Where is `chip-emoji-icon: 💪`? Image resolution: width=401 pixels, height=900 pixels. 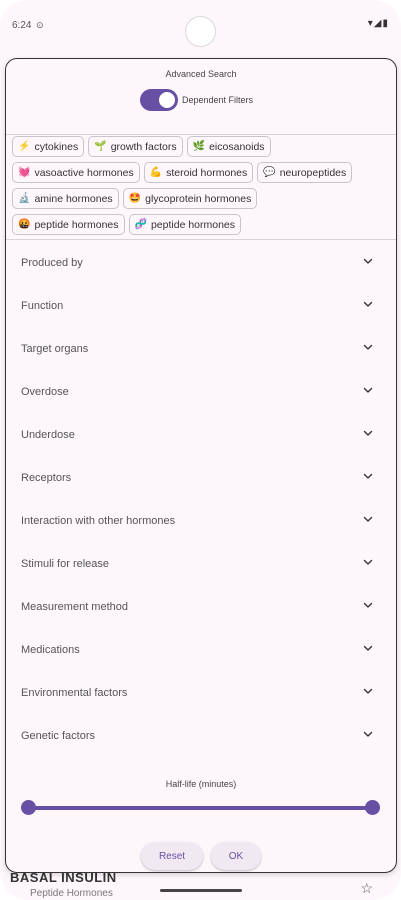 chip-emoji-icon: 💪 is located at coordinates (156, 172).